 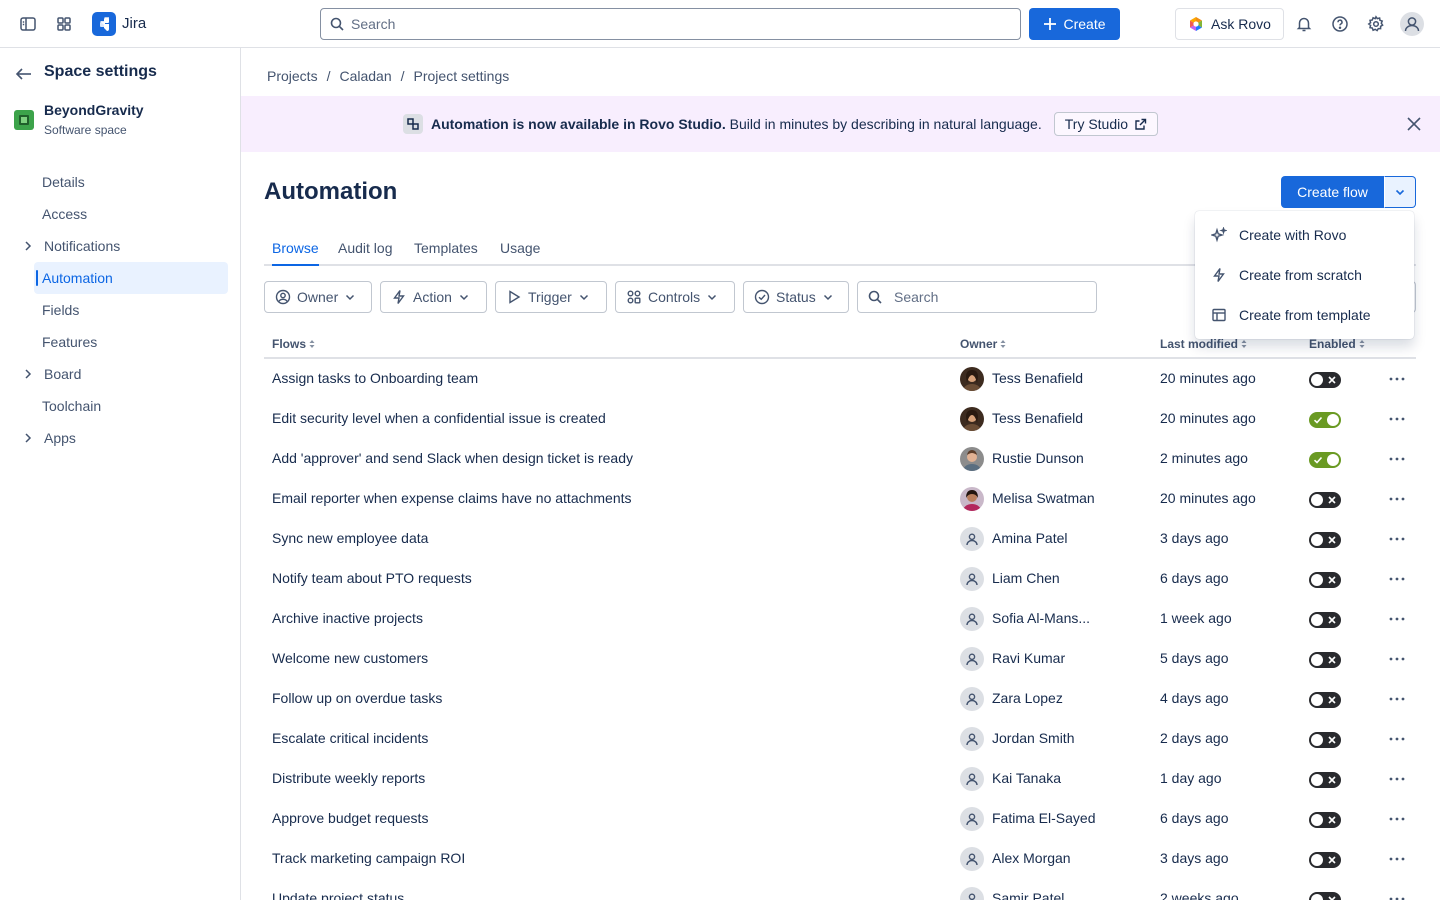 What do you see at coordinates (551, 297) in the screenshot?
I see `filter-trigger: Trigger` at bounding box center [551, 297].